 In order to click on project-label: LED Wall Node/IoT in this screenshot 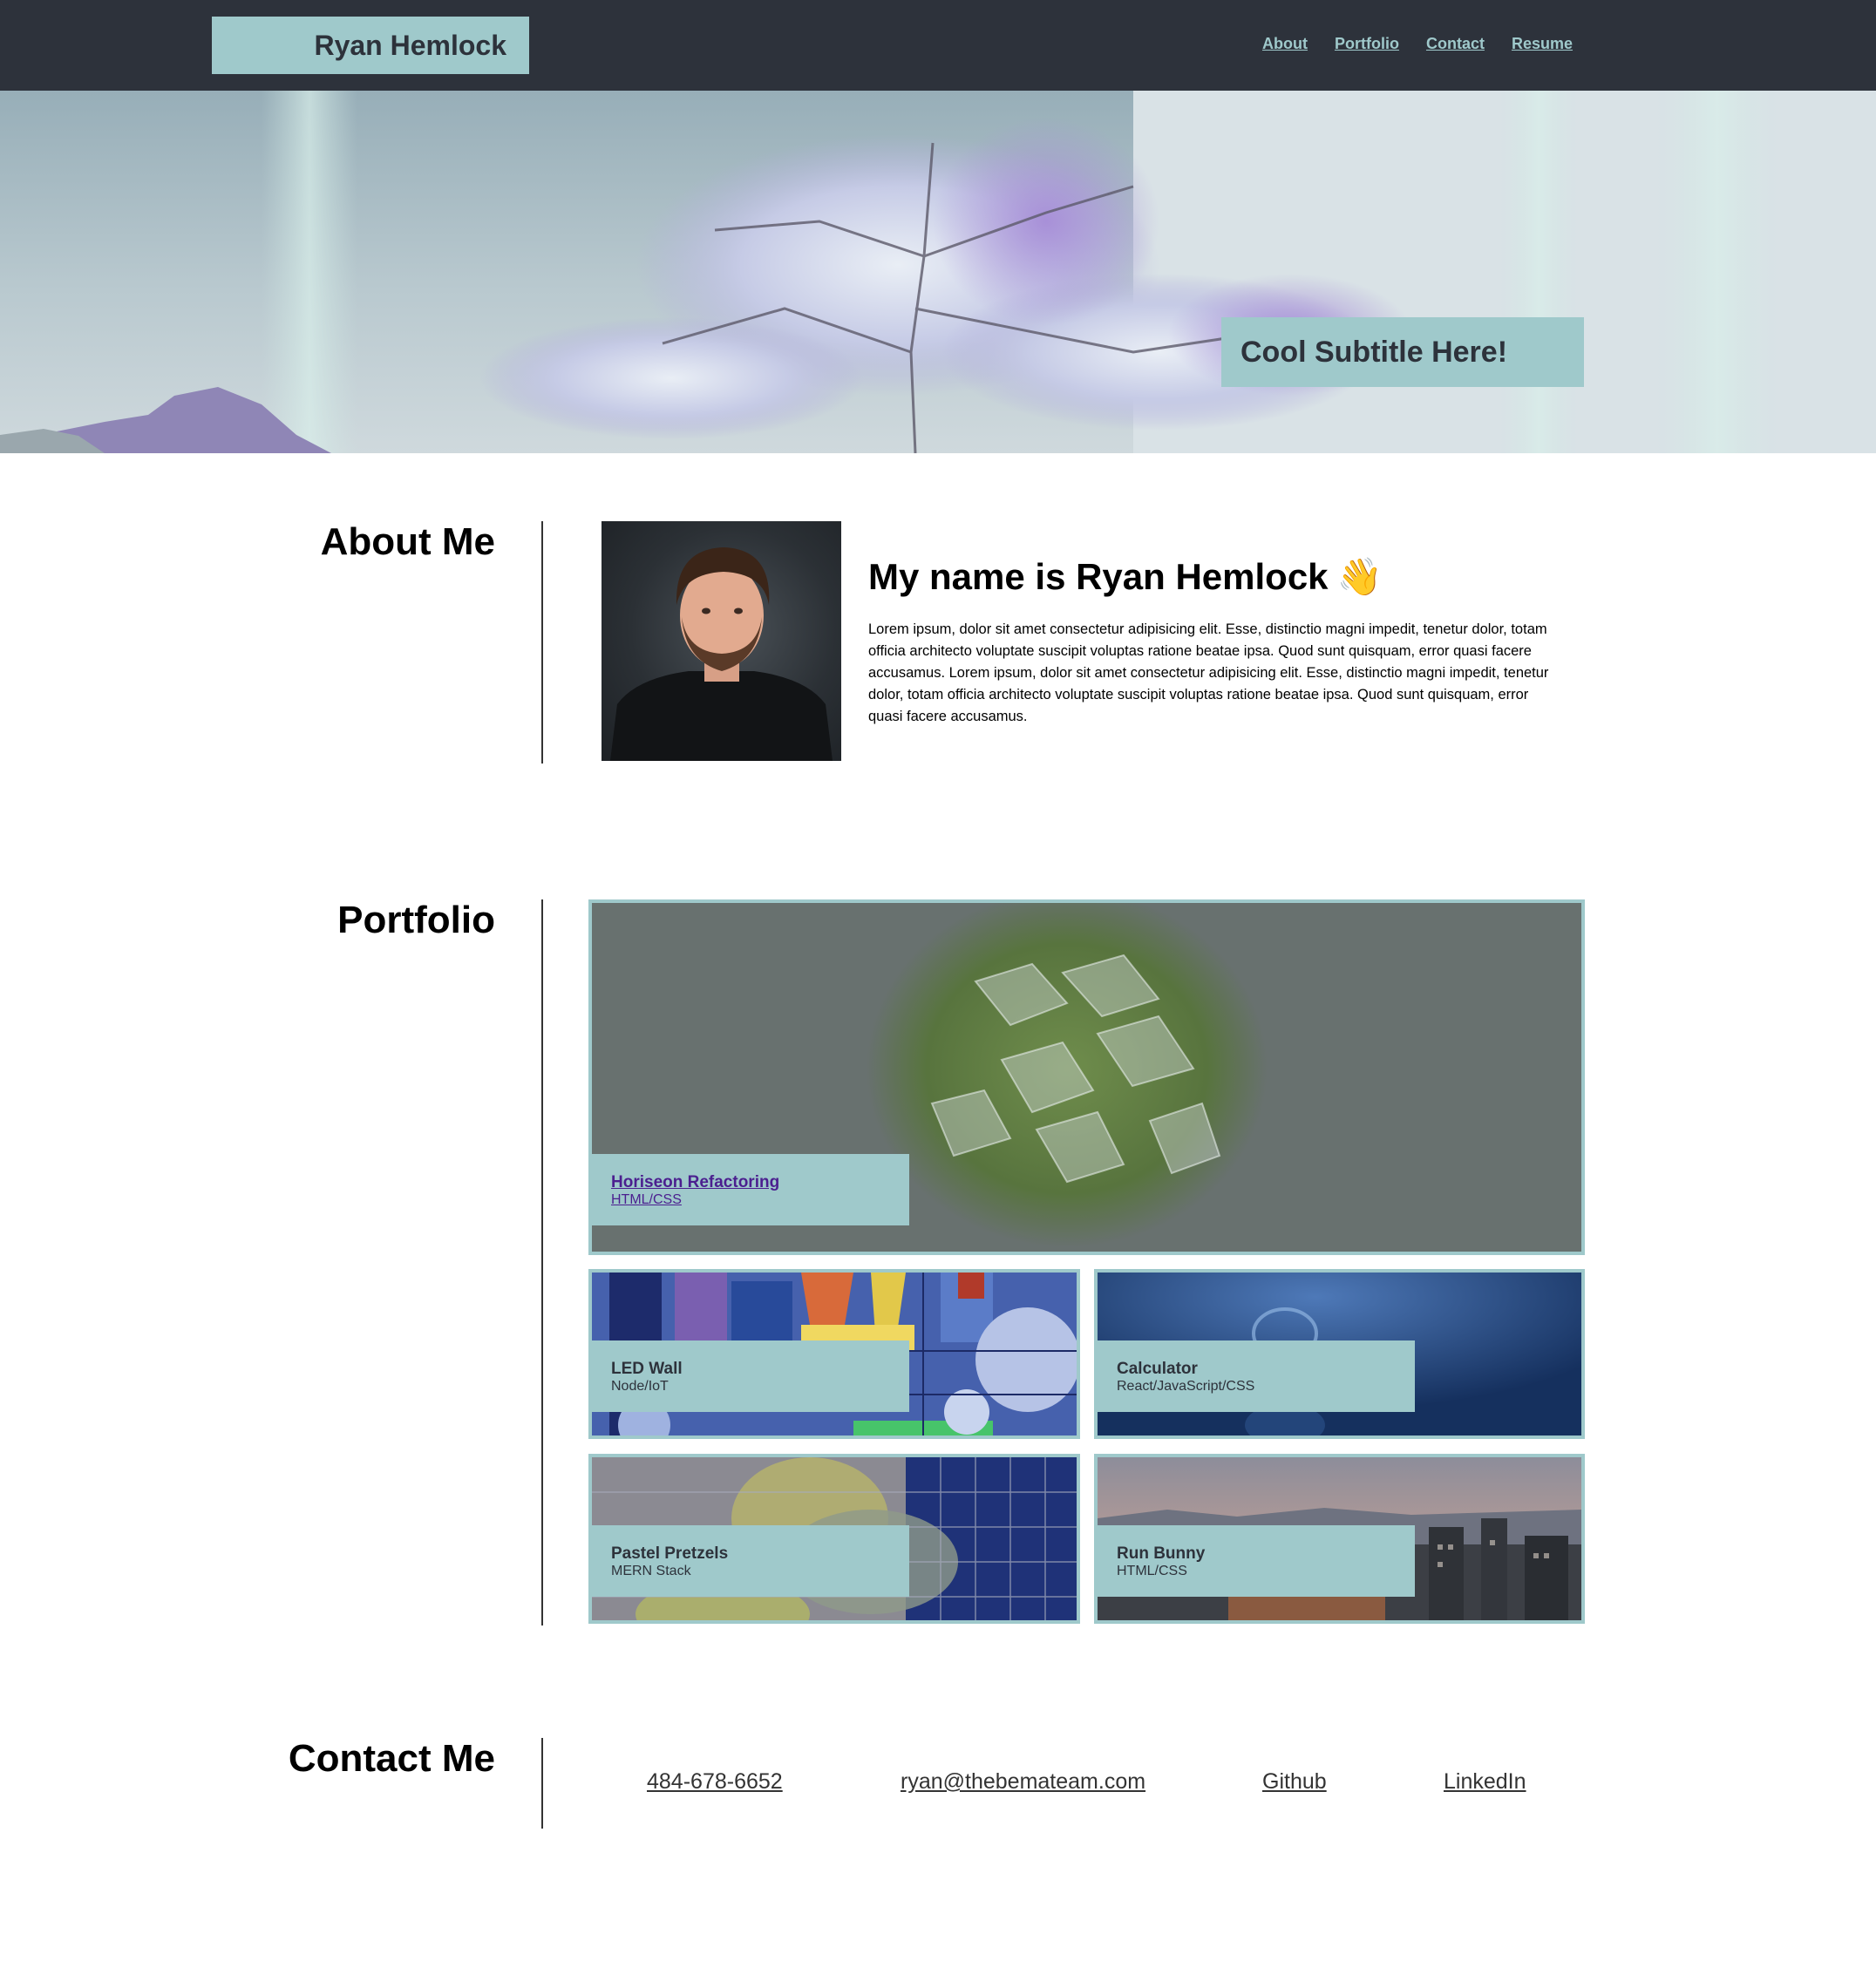, I will do `click(750, 1376)`.